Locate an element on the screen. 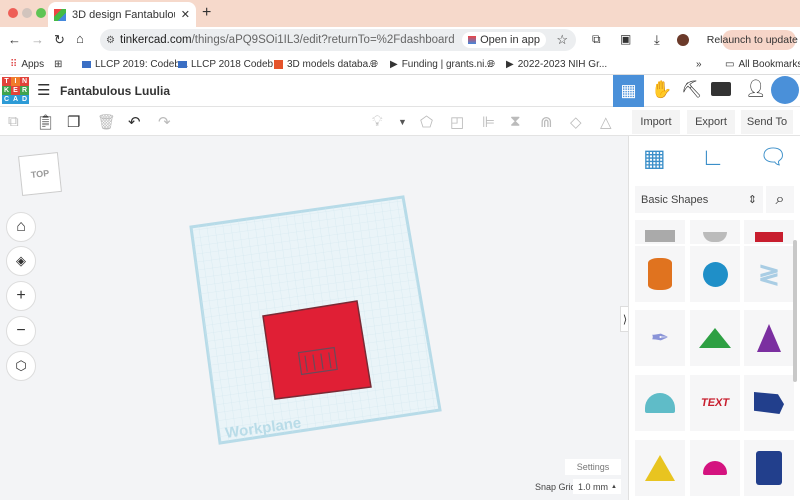 The image size is (800, 500). settings-button: Settings is located at coordinates (593, 467).